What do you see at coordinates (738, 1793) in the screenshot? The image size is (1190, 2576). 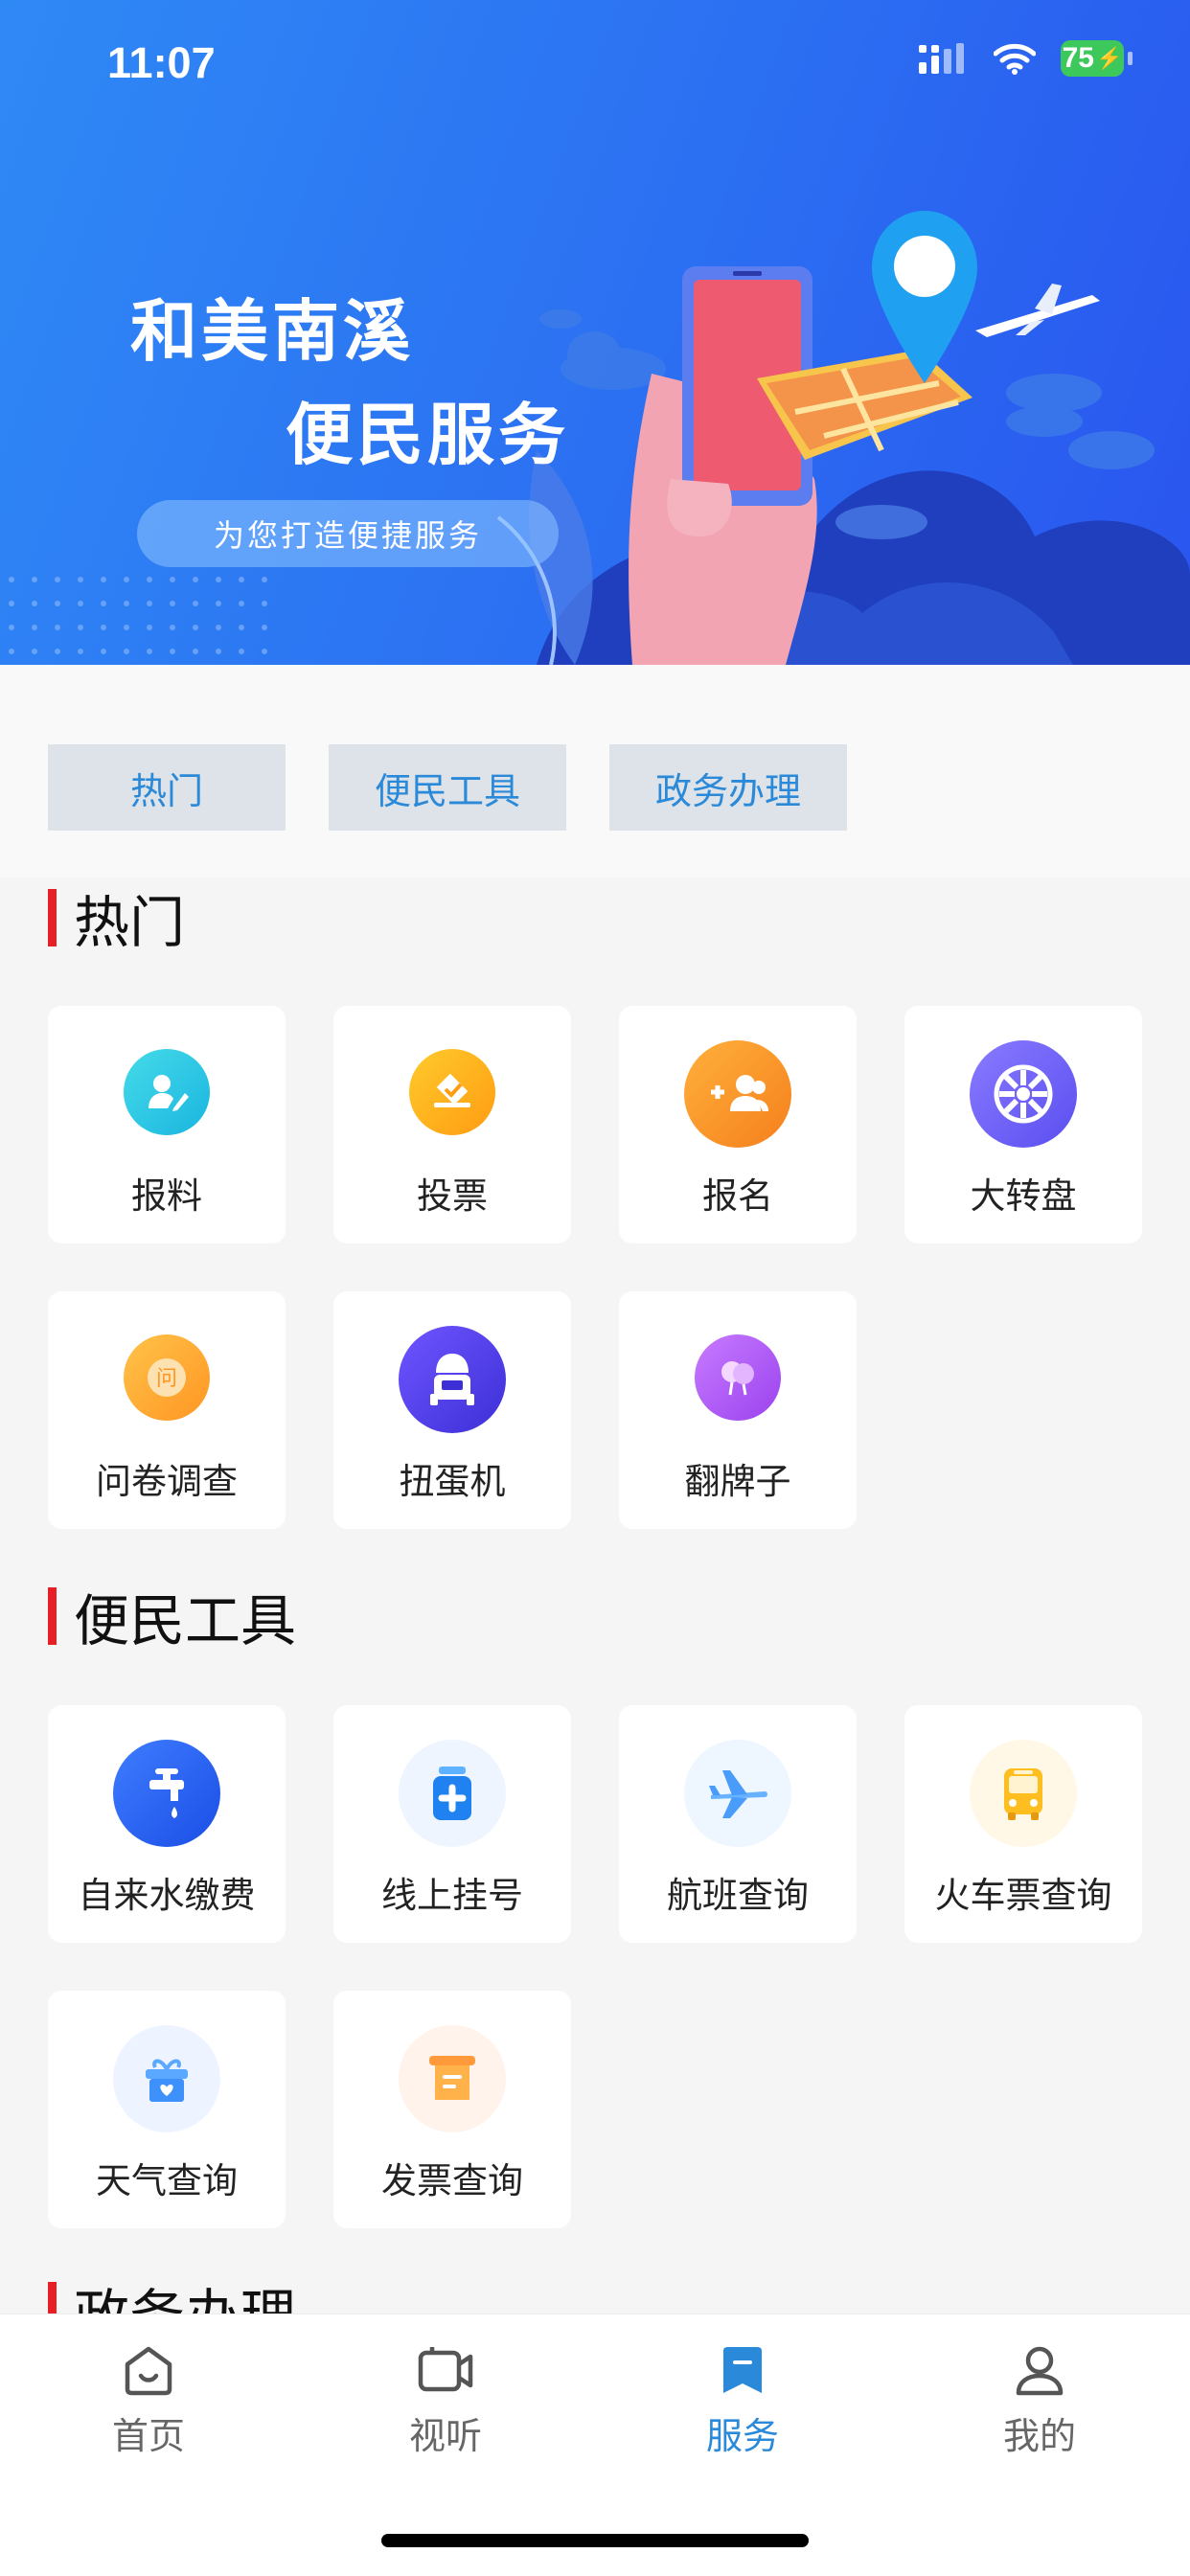 I see `airplane-icon` at bounding box center [738, 1793].